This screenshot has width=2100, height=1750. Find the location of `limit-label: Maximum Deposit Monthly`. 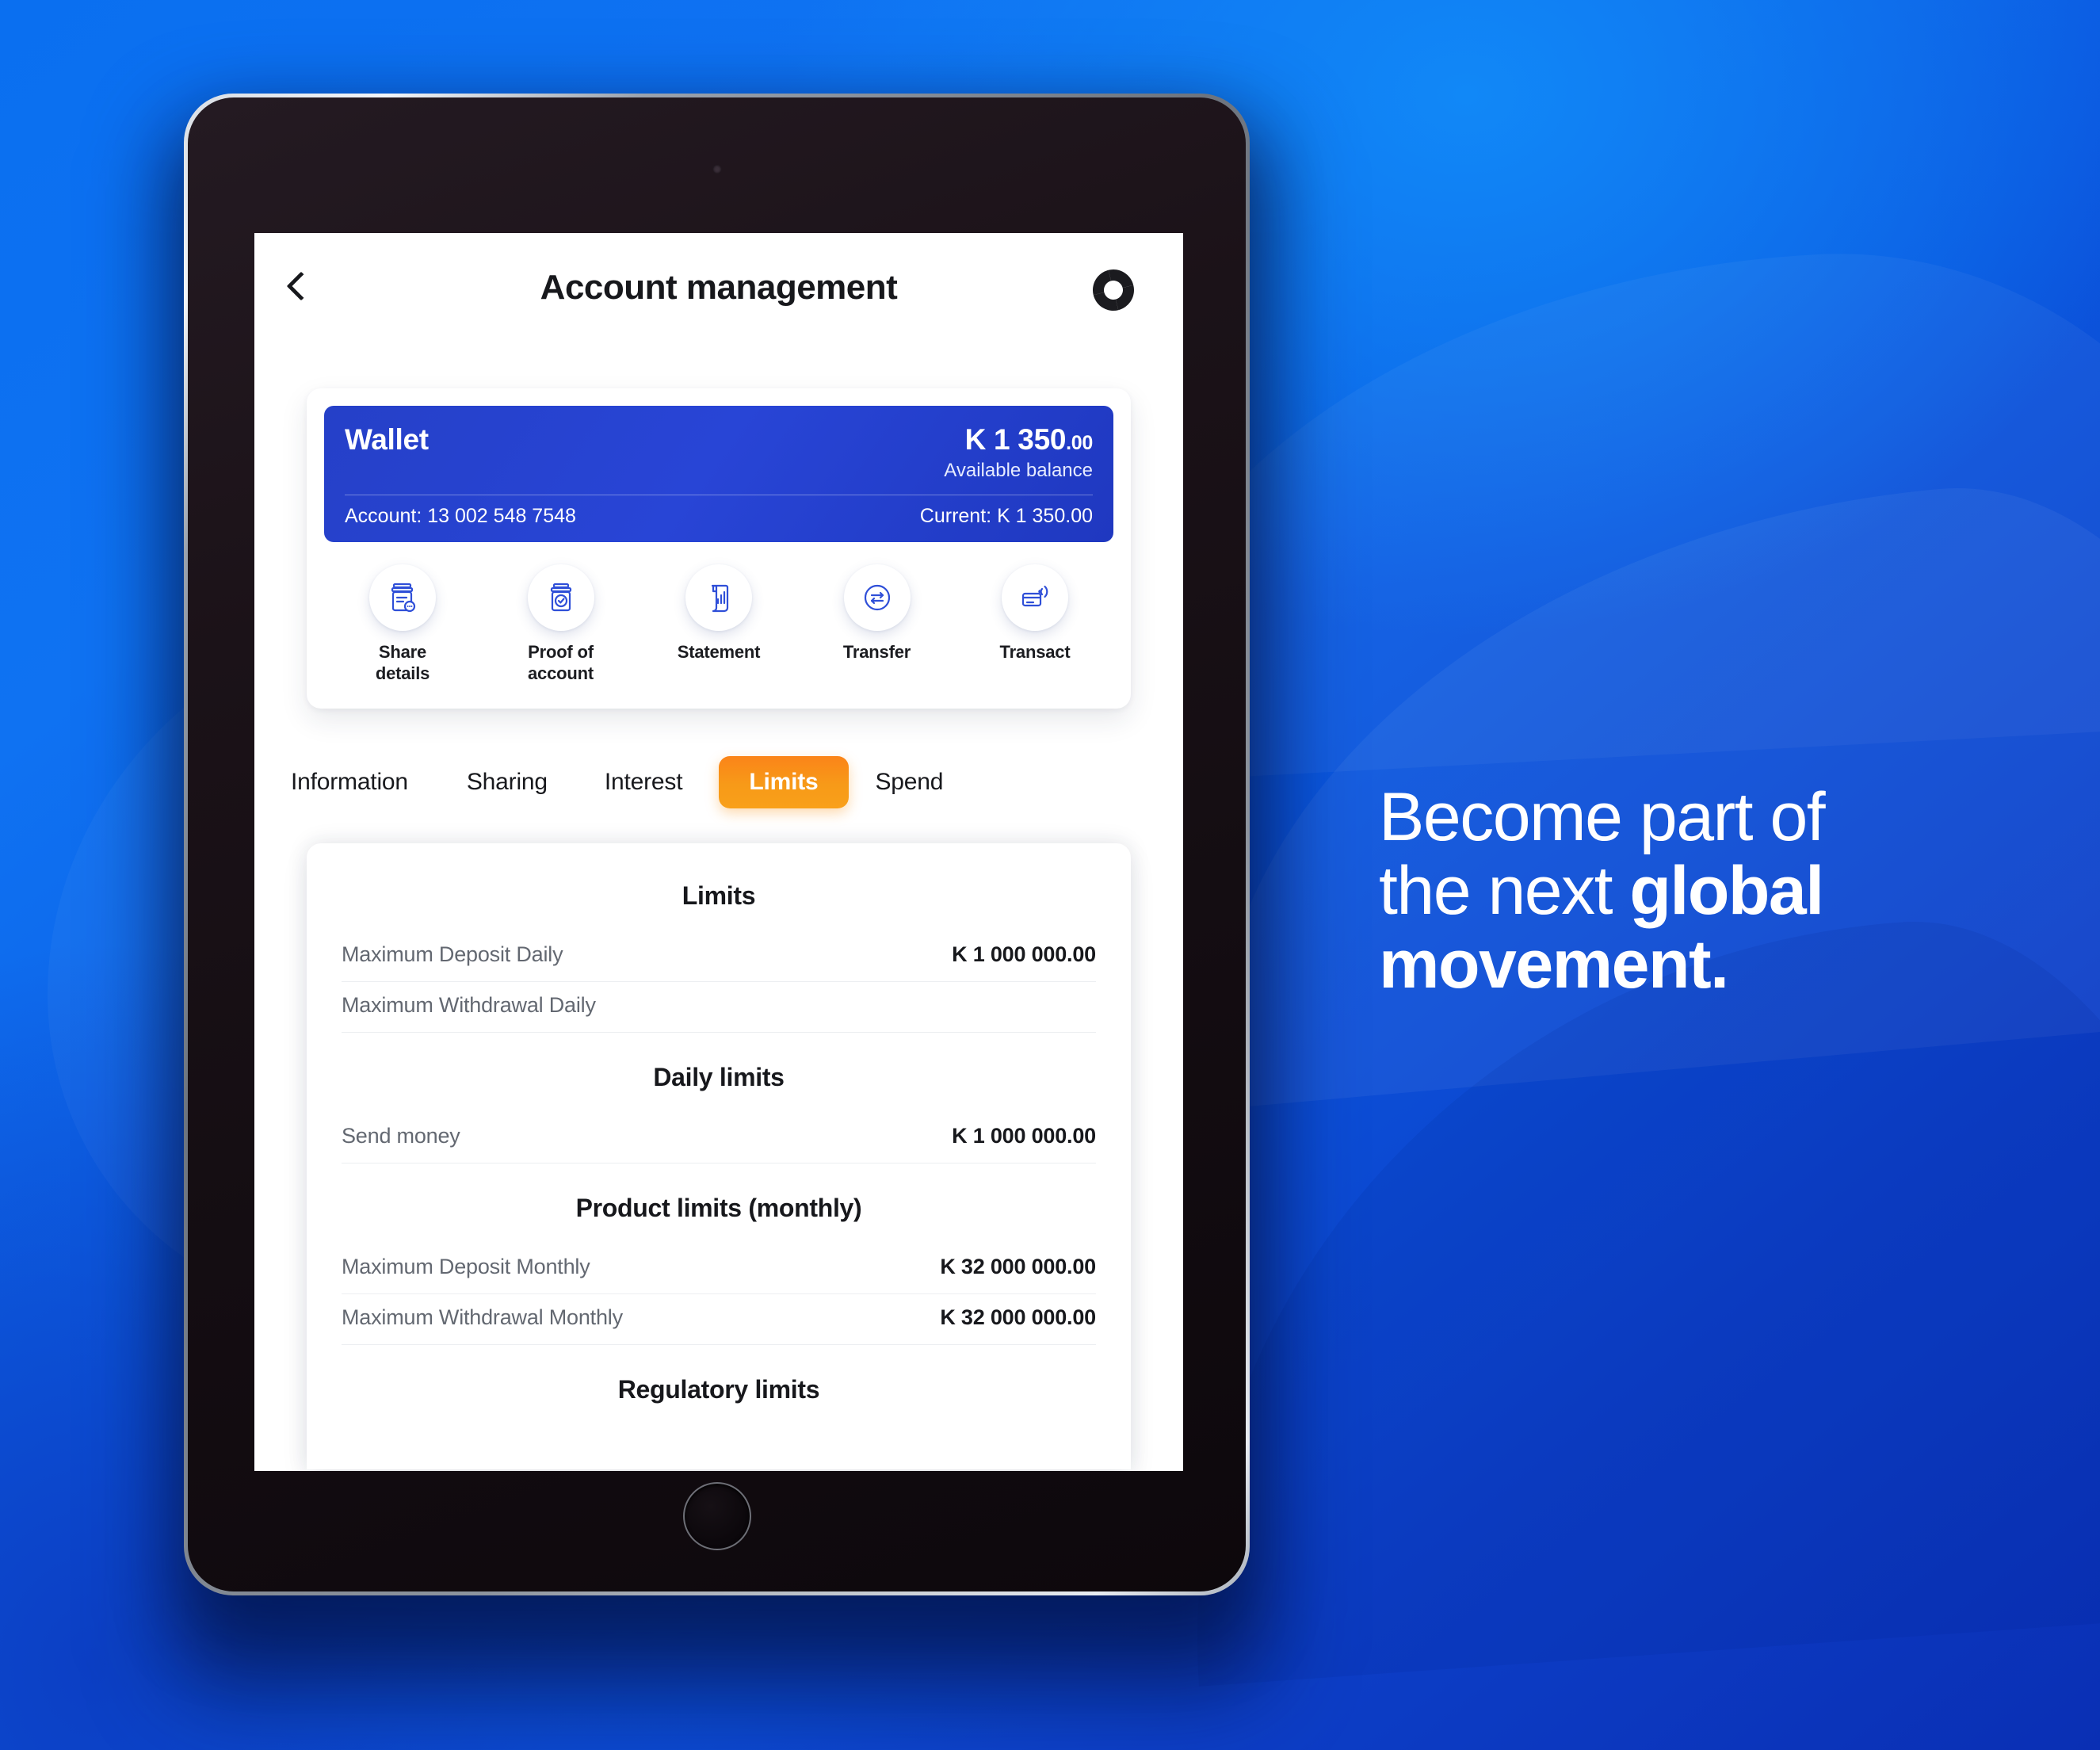

limit-label: Maximum Deposit Monthly is located at coordinates (466, 1266).